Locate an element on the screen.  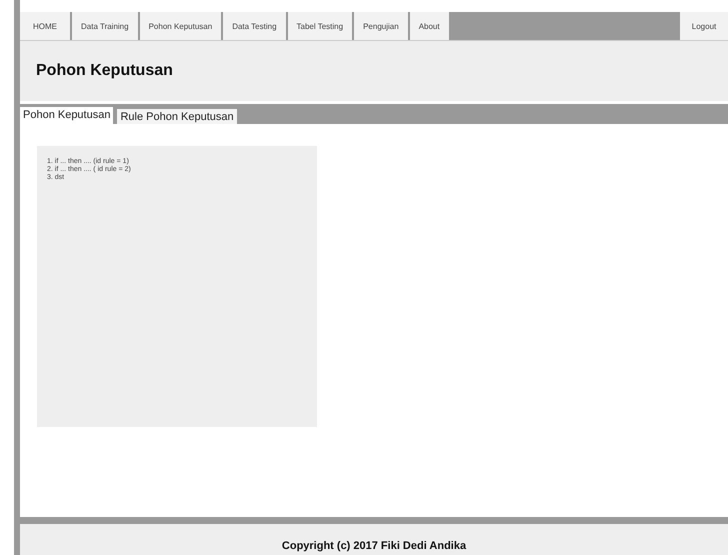
tab: Rule Pohon Keputusan is located at coordinates (177, 116).